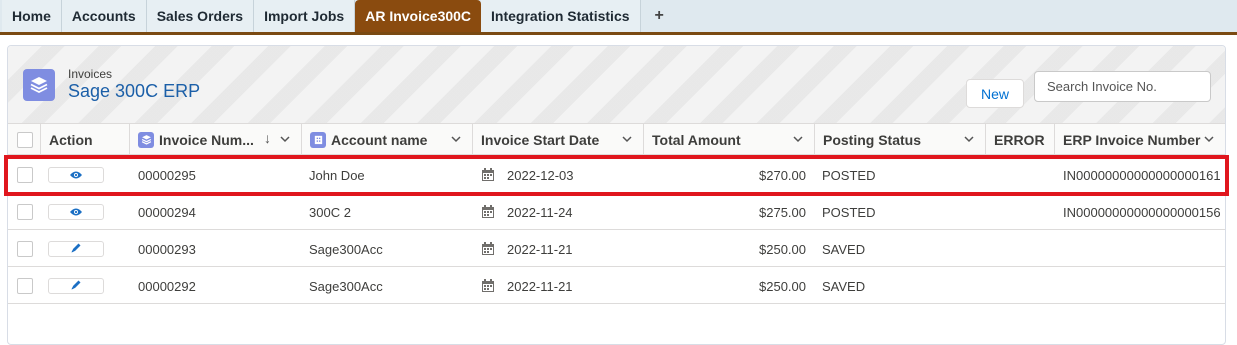  Describe the element at coordinates (134, 91) in the screenshot. I see `list-view-title: Sage 300C ERP` at that location.